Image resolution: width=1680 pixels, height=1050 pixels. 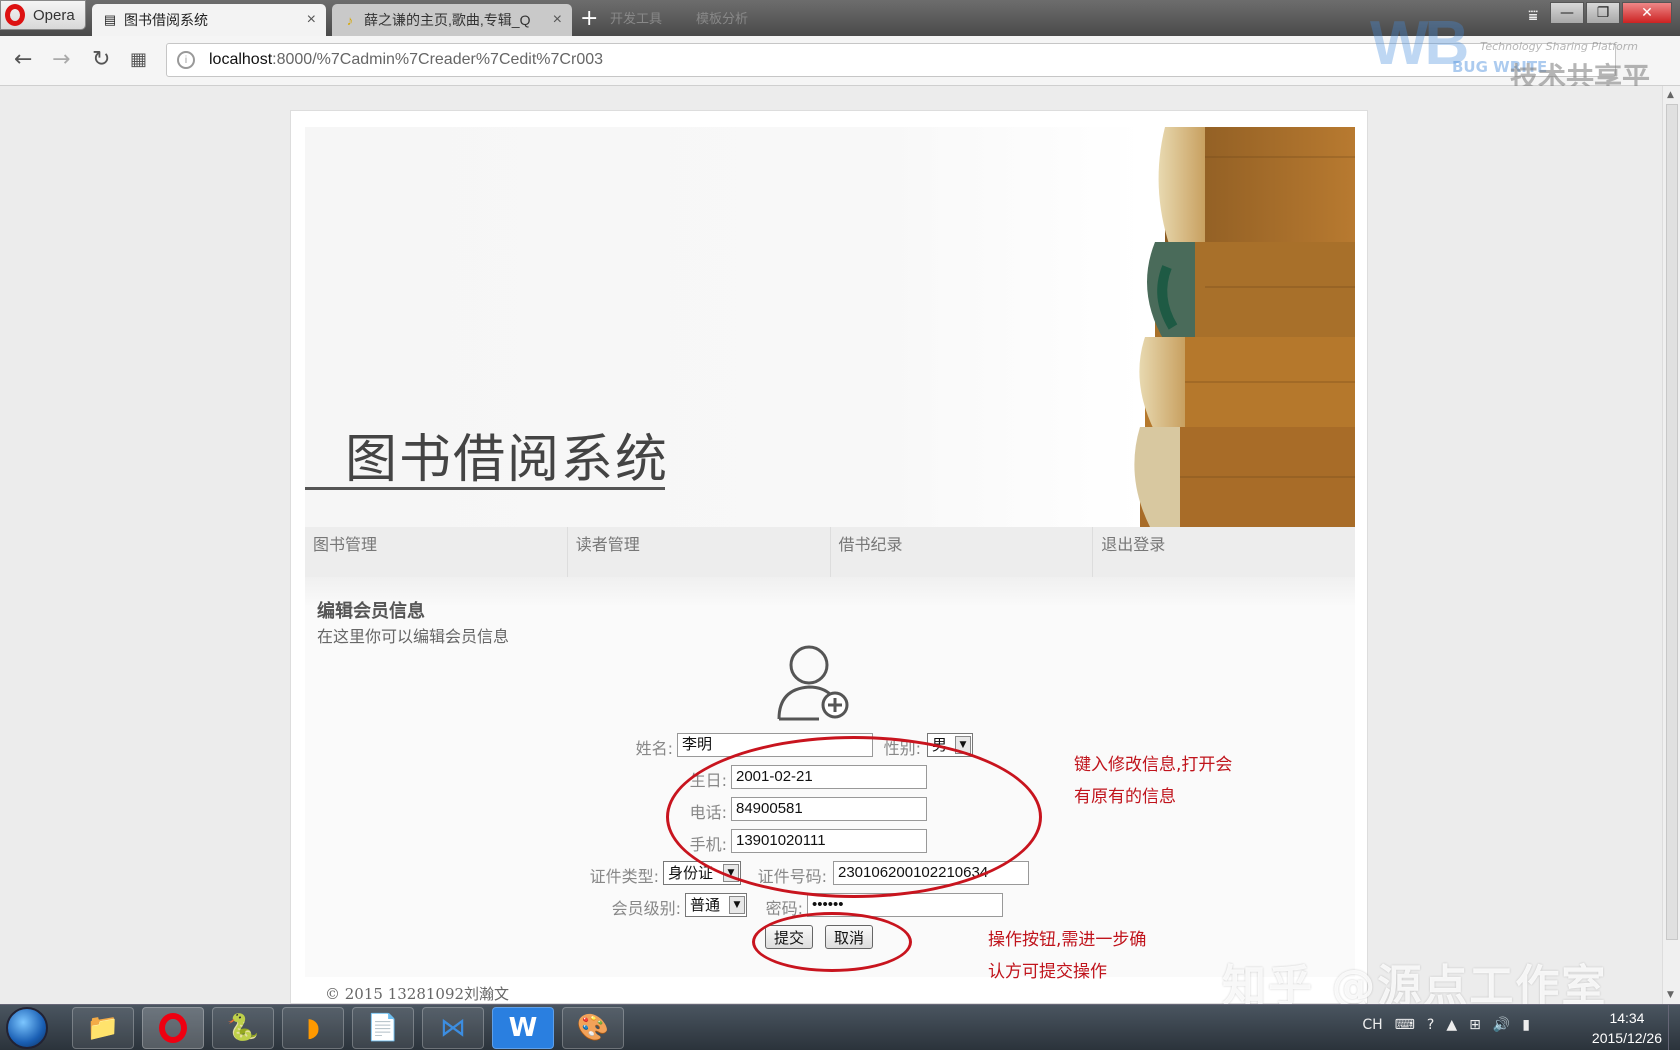 What do you see at coordinates (507, 460) in the screenshot?
I see `site-title: 图书借阅系统` at bounding box center [507, 460].